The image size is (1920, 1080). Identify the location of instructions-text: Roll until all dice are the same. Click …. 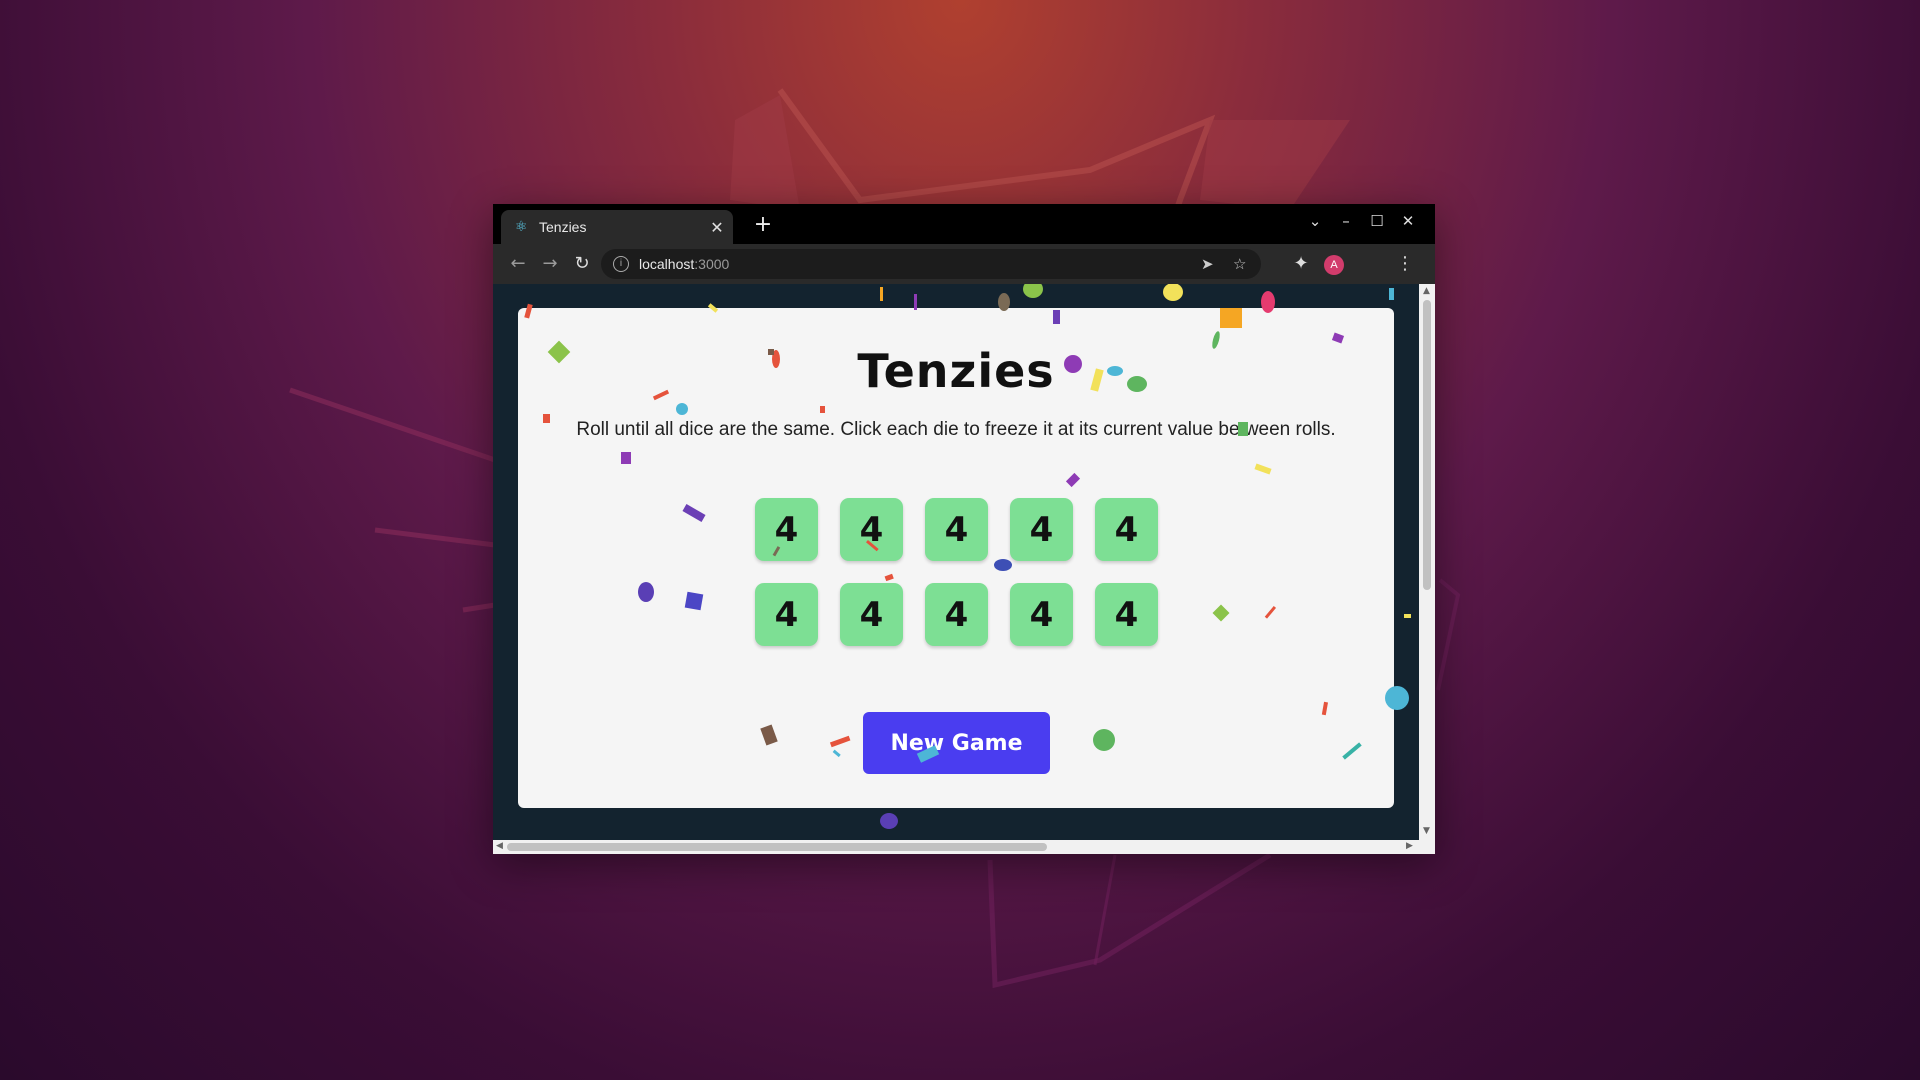
(956, 429).